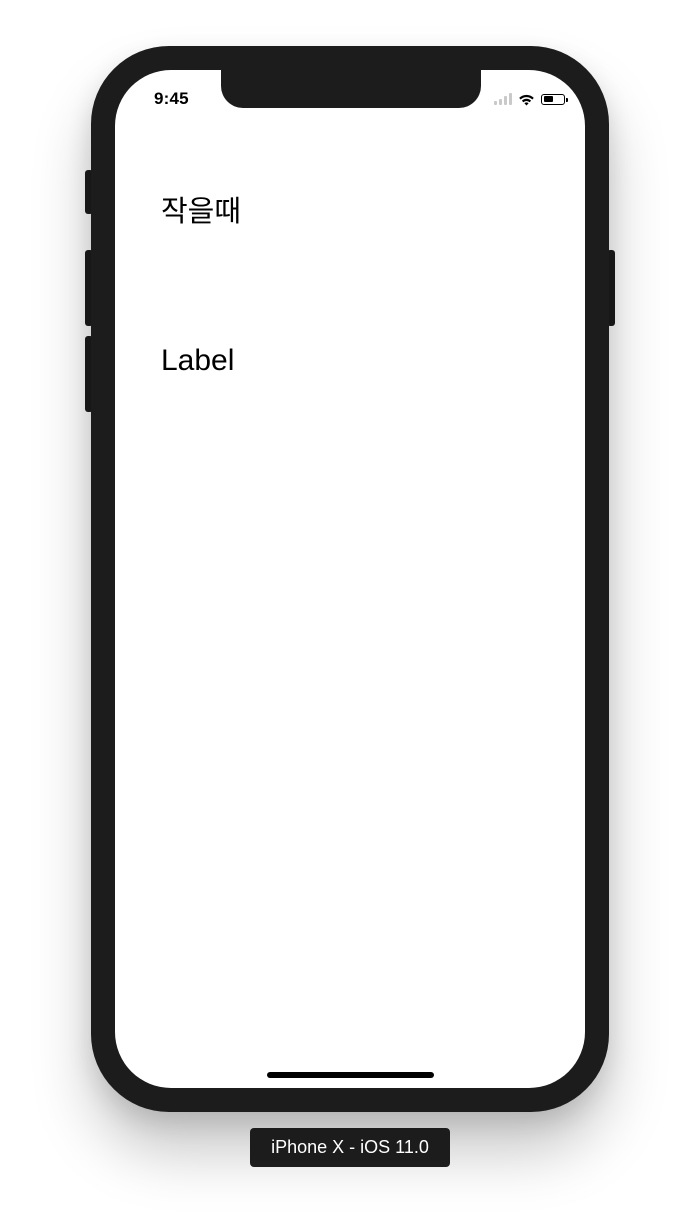 The width and height of the screenshot is (700, 1226). What do you see at coordinates (503, 99) in the screenshot?
I see `cellular-signal-icon` at bounding box center [503, 99].